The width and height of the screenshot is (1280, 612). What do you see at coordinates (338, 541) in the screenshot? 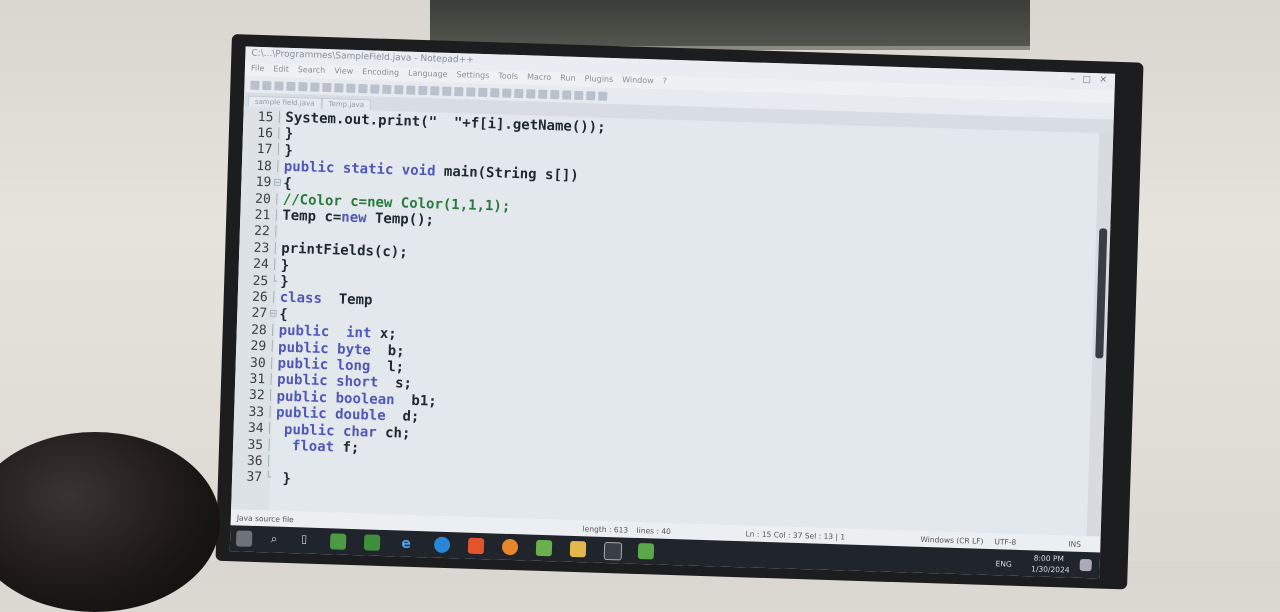
I see `app-icon-green` at bounding box center [338, 541].